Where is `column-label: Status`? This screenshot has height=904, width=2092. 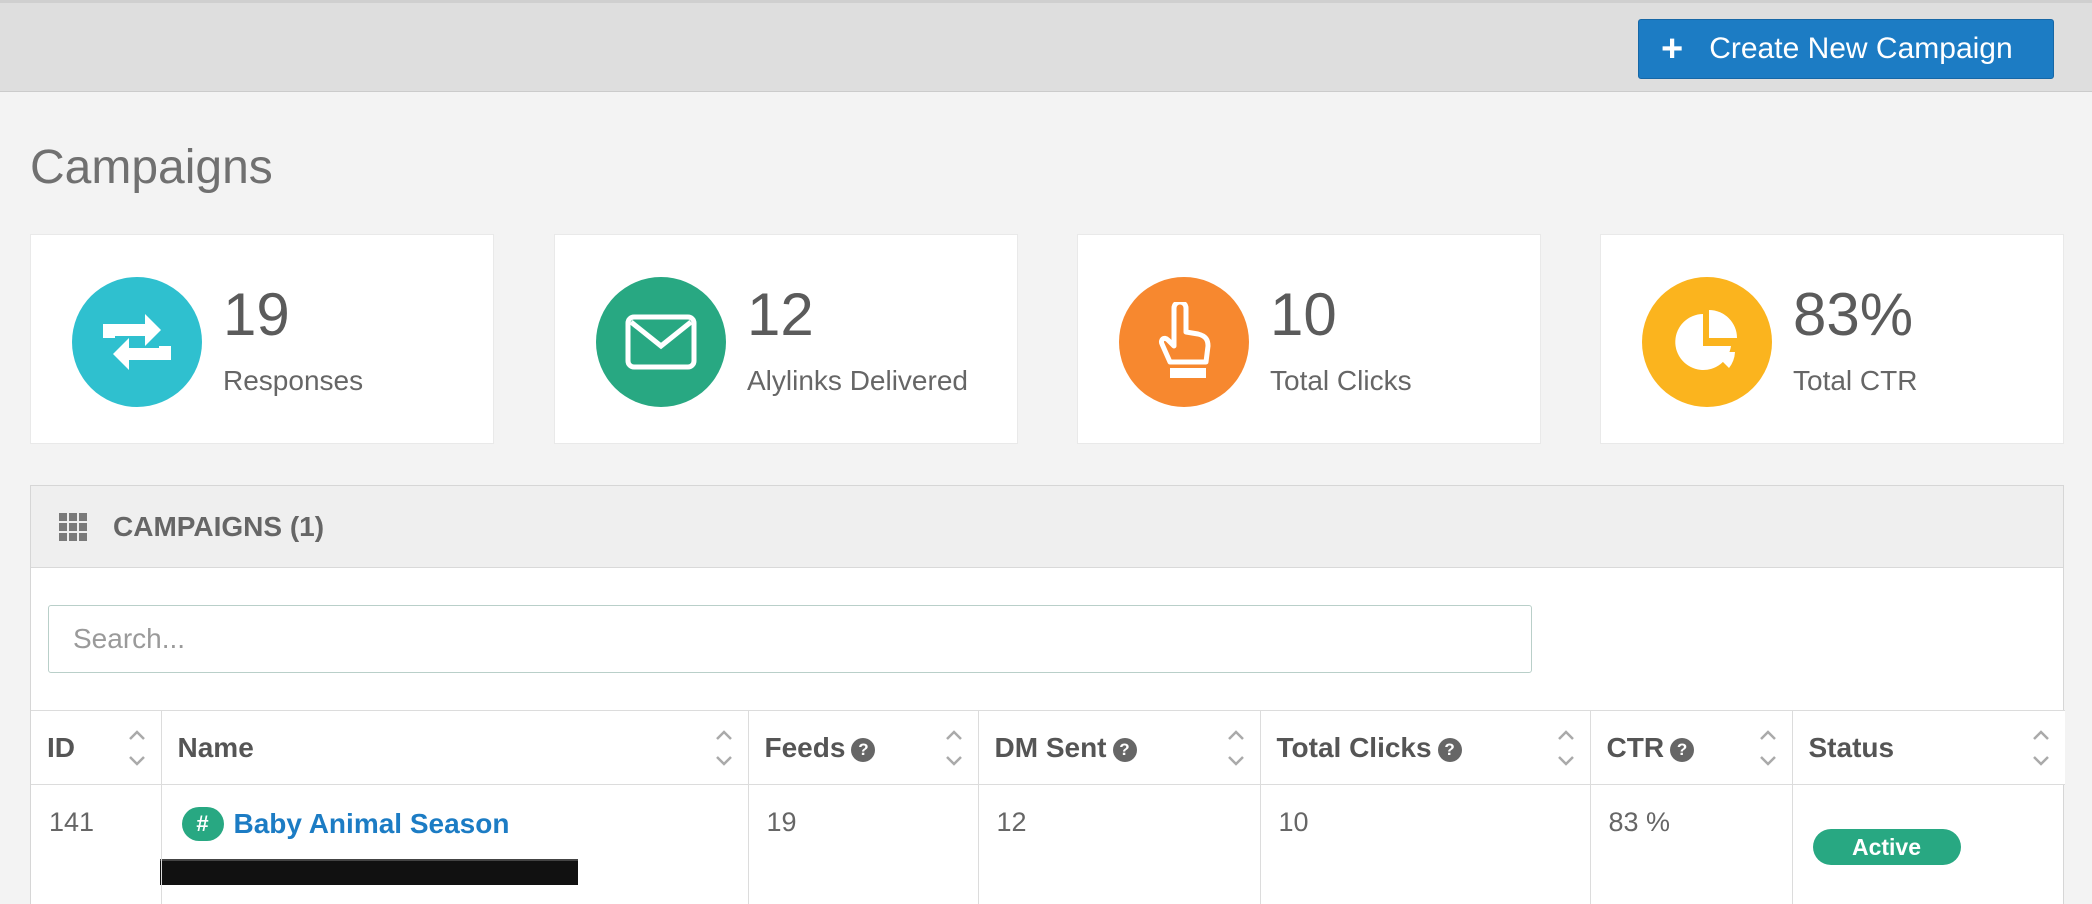
column-label: Status is located at coordinates (1851, 747).